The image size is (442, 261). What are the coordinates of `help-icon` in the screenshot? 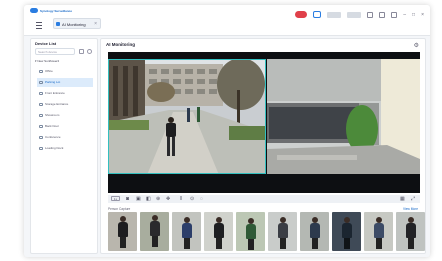 It's located at (382, 14).